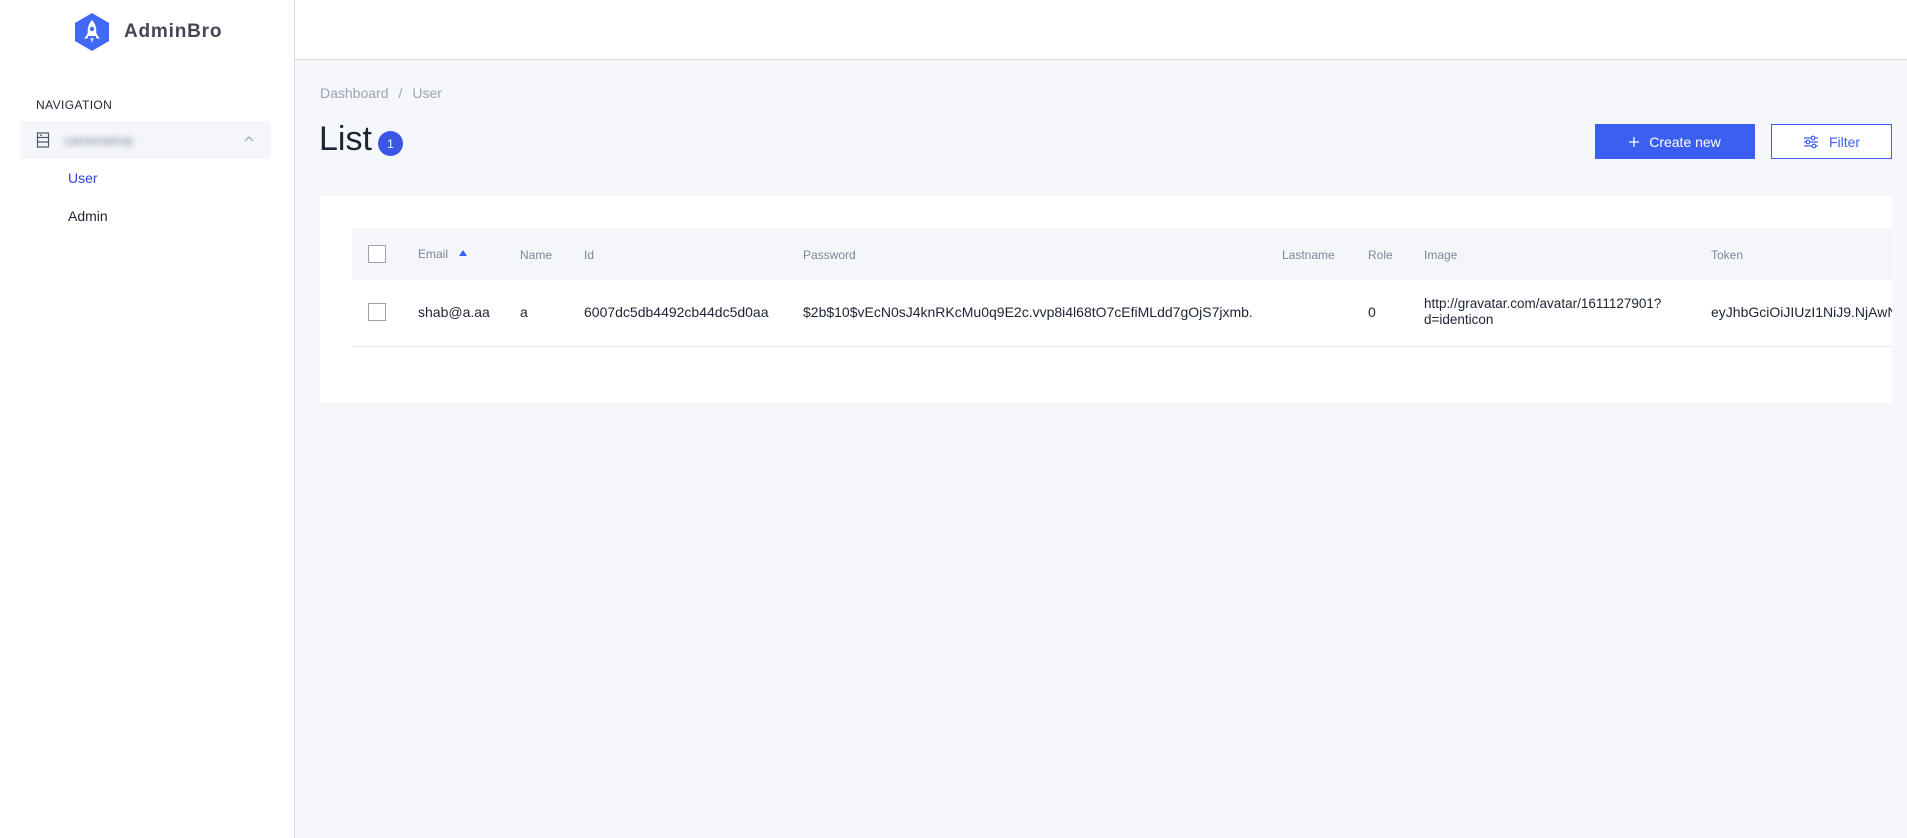 The height and width of the screenshot is (838, 1907). I want to click on cell-role: 0, so click(1372, 312).